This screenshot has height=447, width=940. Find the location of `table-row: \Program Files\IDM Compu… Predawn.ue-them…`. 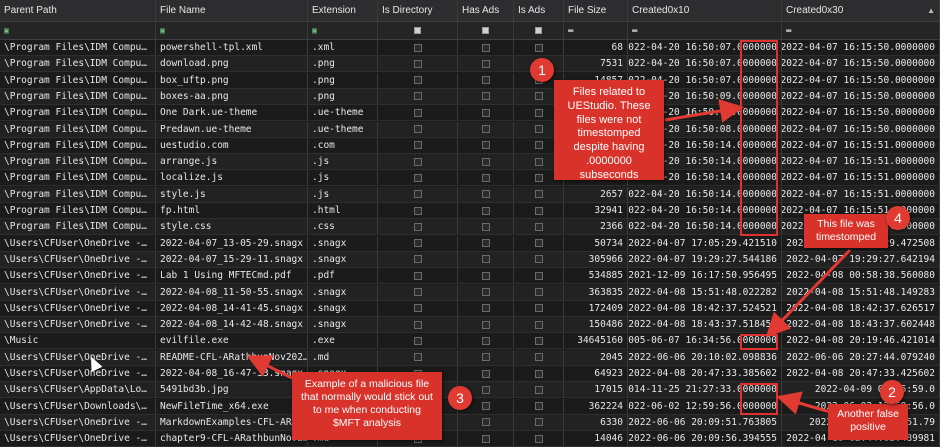

table-row: \Program Files\IDM Compu… Predawn.ue-them… is located at coordinates (470, 129).